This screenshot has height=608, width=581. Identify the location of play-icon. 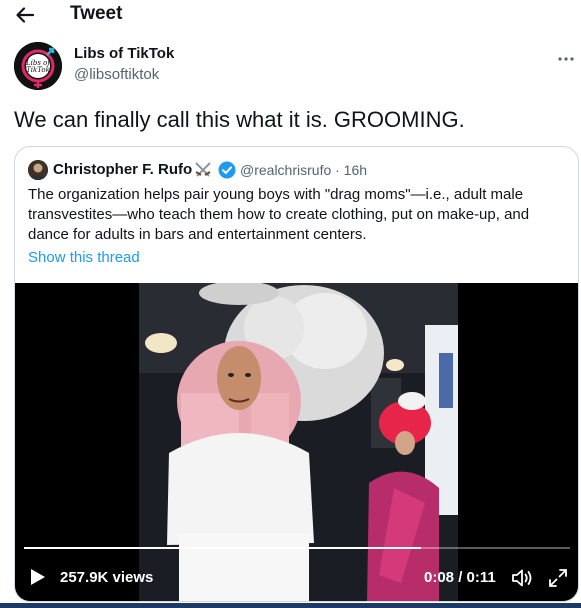
(38, 577).